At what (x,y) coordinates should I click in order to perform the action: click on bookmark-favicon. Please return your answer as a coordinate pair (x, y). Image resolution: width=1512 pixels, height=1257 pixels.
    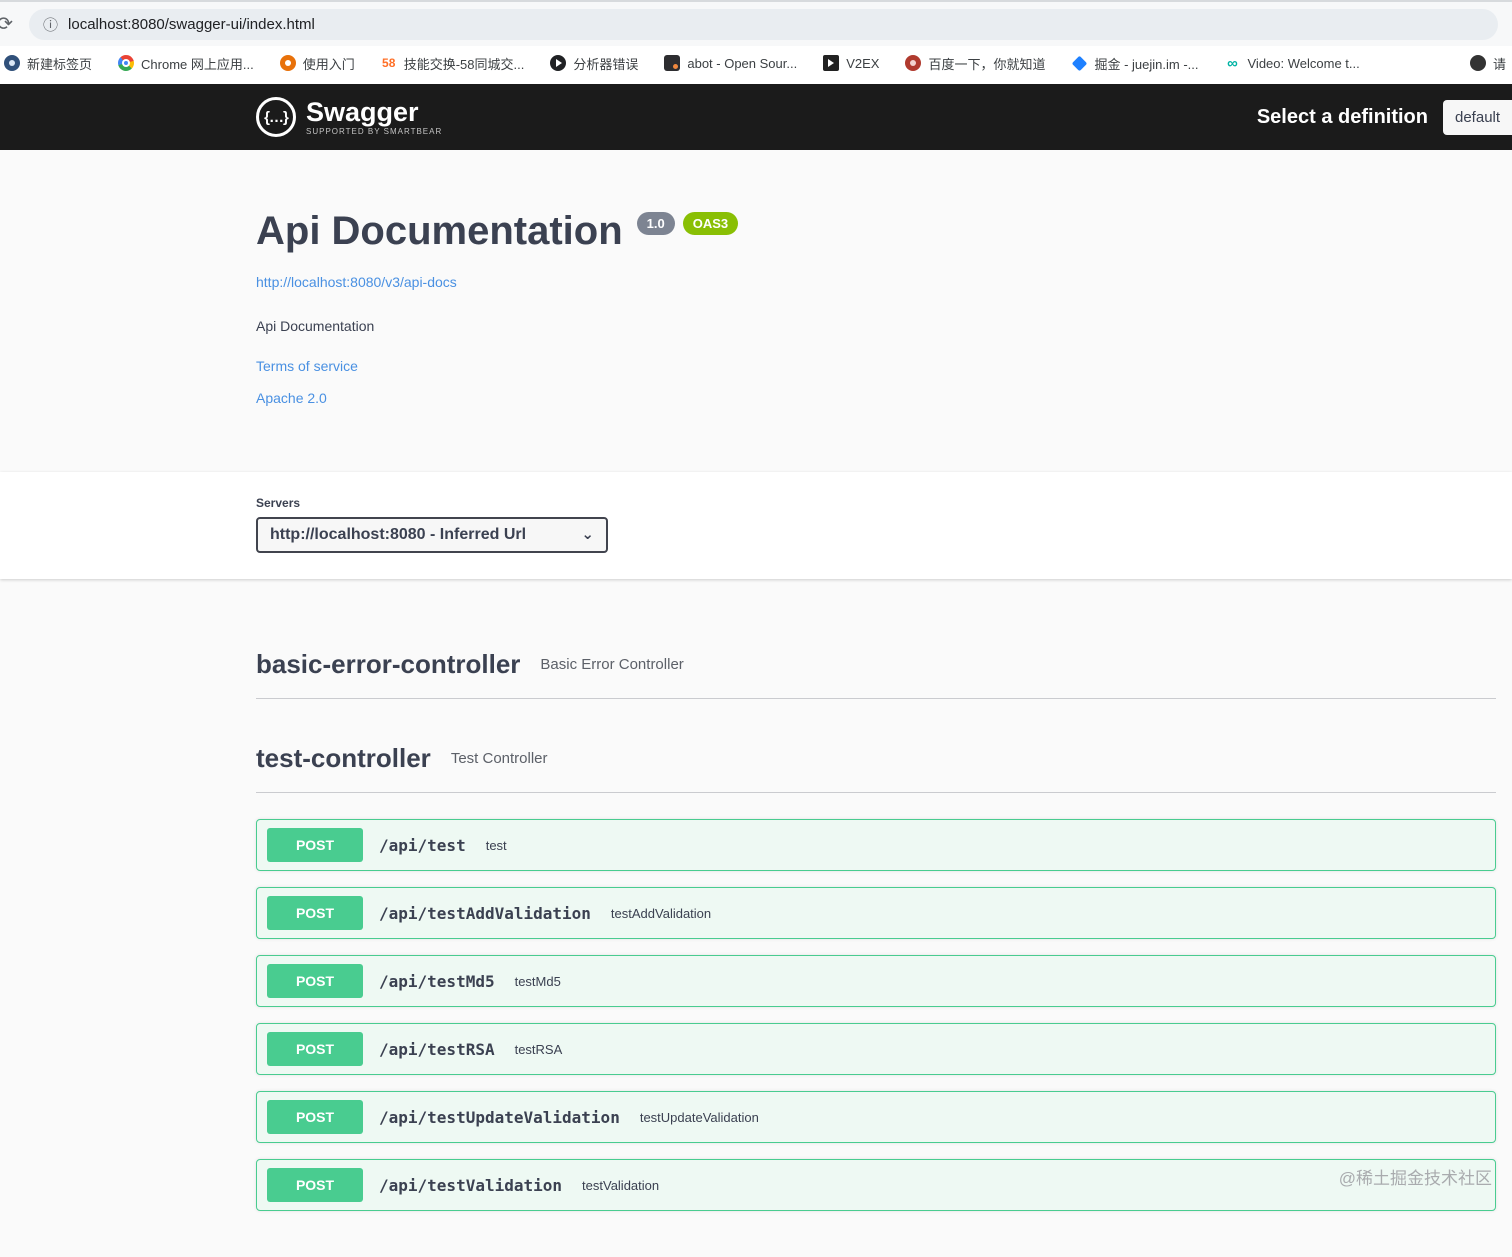
    Looking at the image, I should click on (1477, 63).